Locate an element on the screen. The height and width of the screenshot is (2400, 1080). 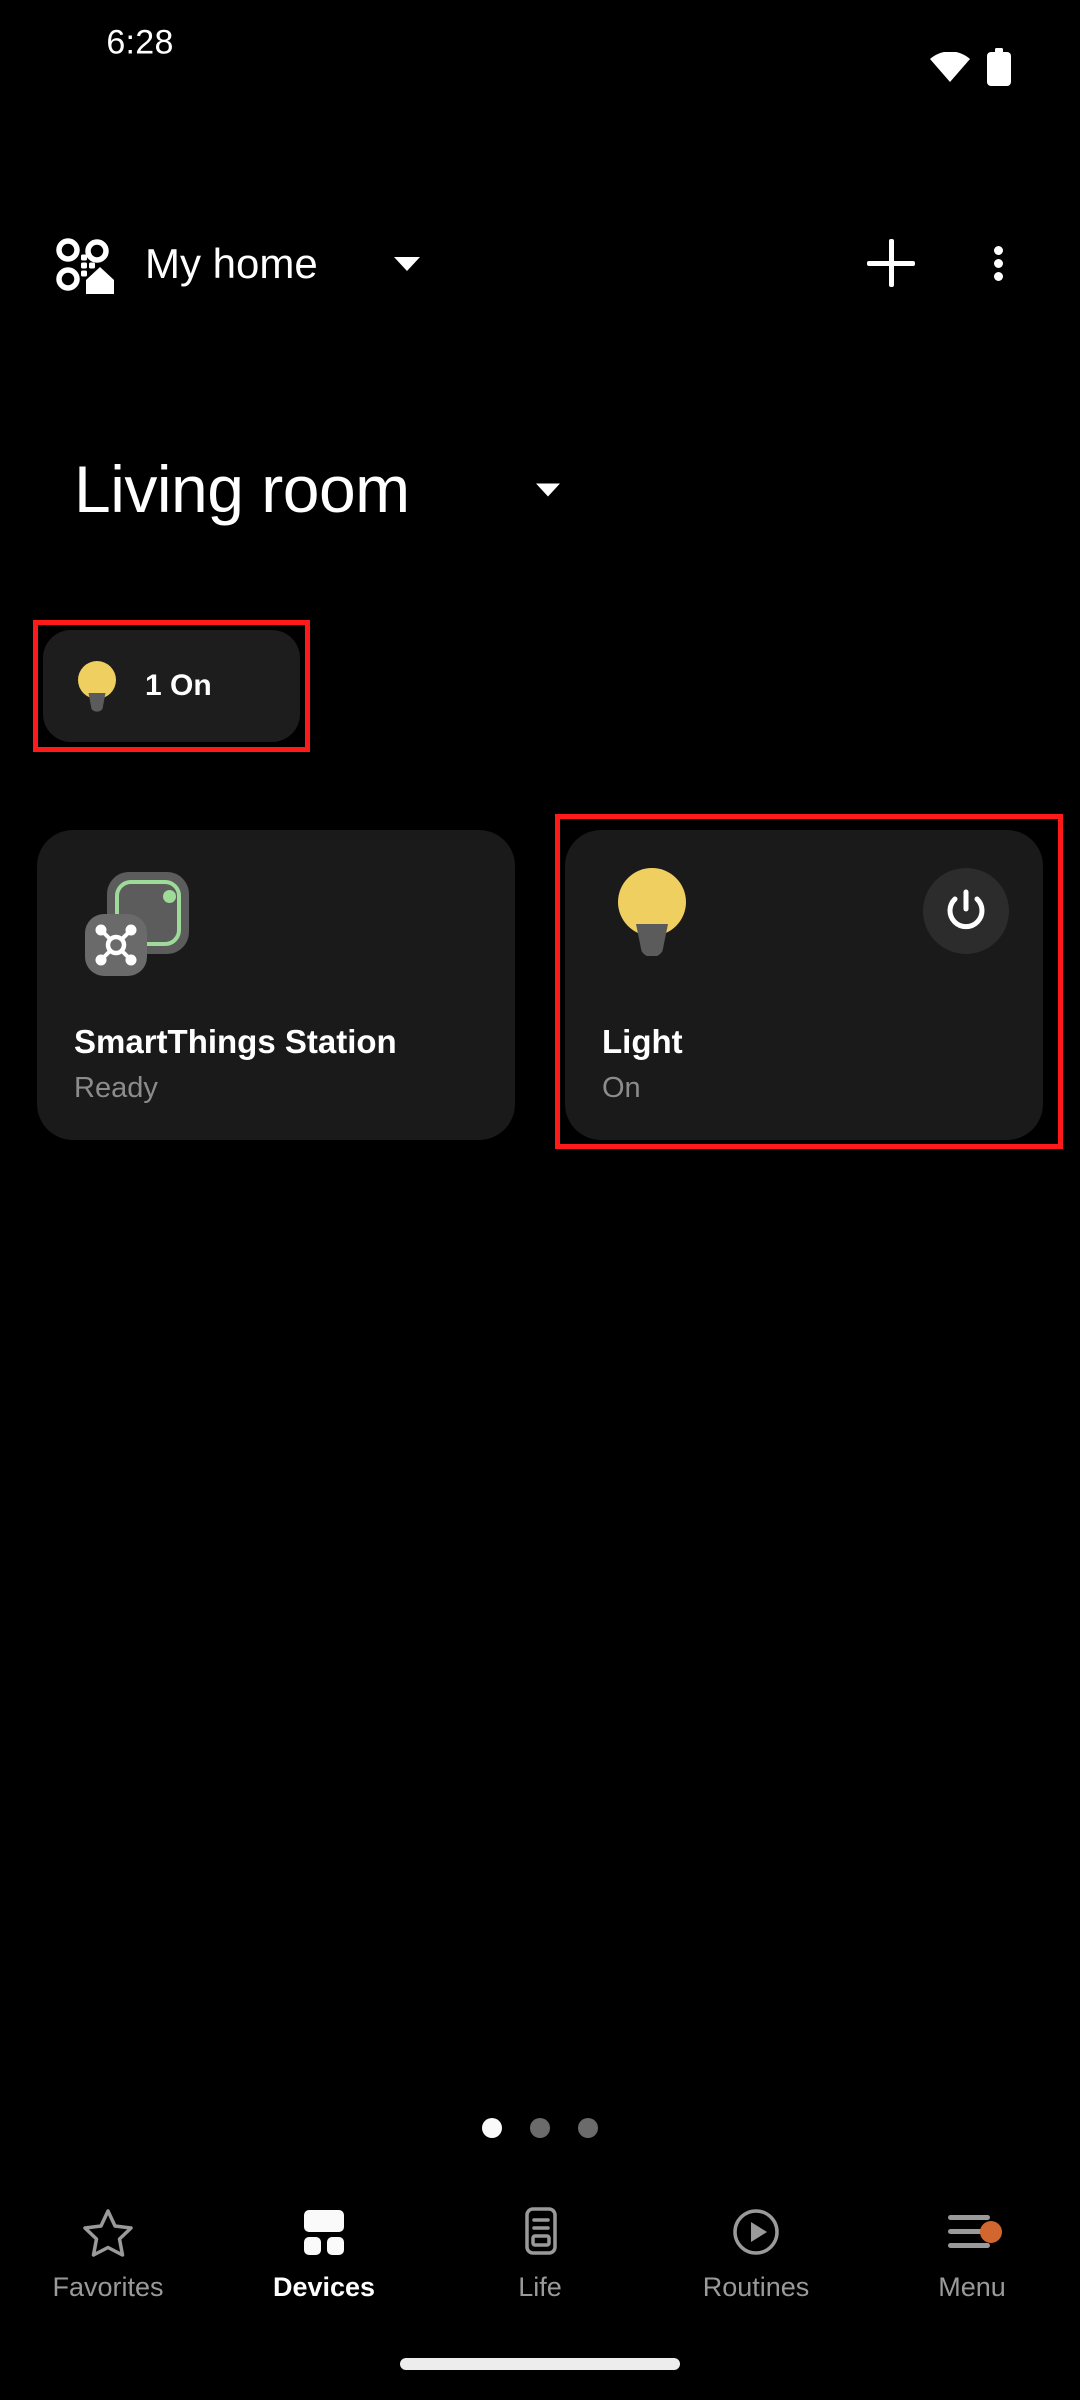
play-circle-icon is located at coordinates (756, 2232).